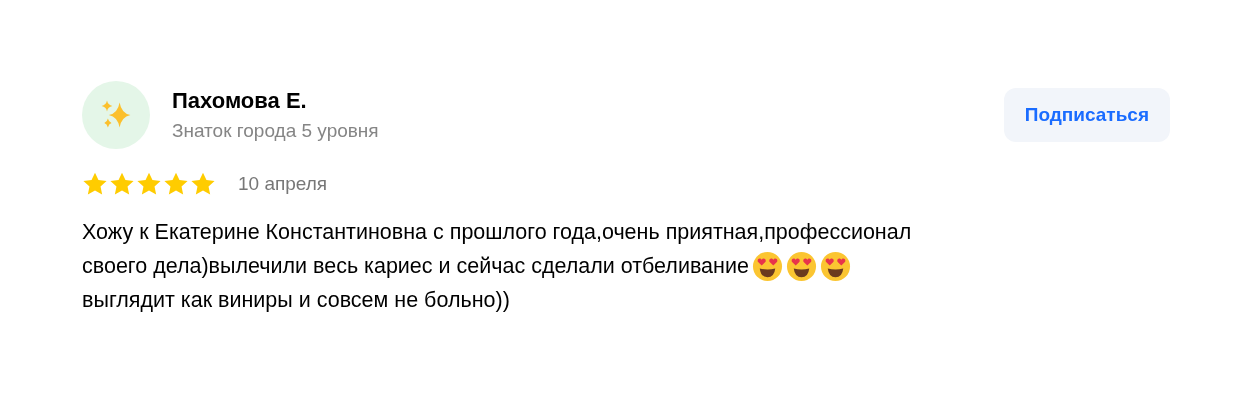  Describe the element at coordinates (415, 266) in the screenshot. I see `review-text: своего дела)вылечили весь кариес и сейчас сделали отбеливание` at that location.